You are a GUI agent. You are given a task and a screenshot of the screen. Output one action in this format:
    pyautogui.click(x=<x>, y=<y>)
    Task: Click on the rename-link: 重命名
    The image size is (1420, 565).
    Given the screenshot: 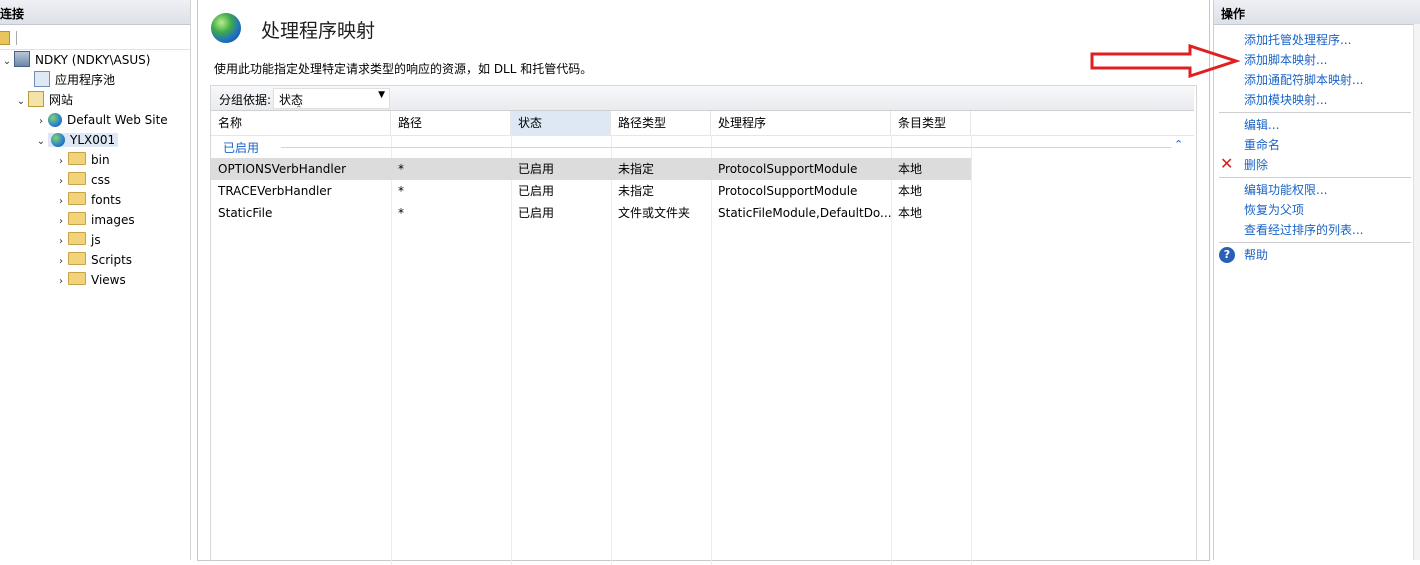 What is the action you would take?
    pyautogui.click(x=1262, y=145)
    